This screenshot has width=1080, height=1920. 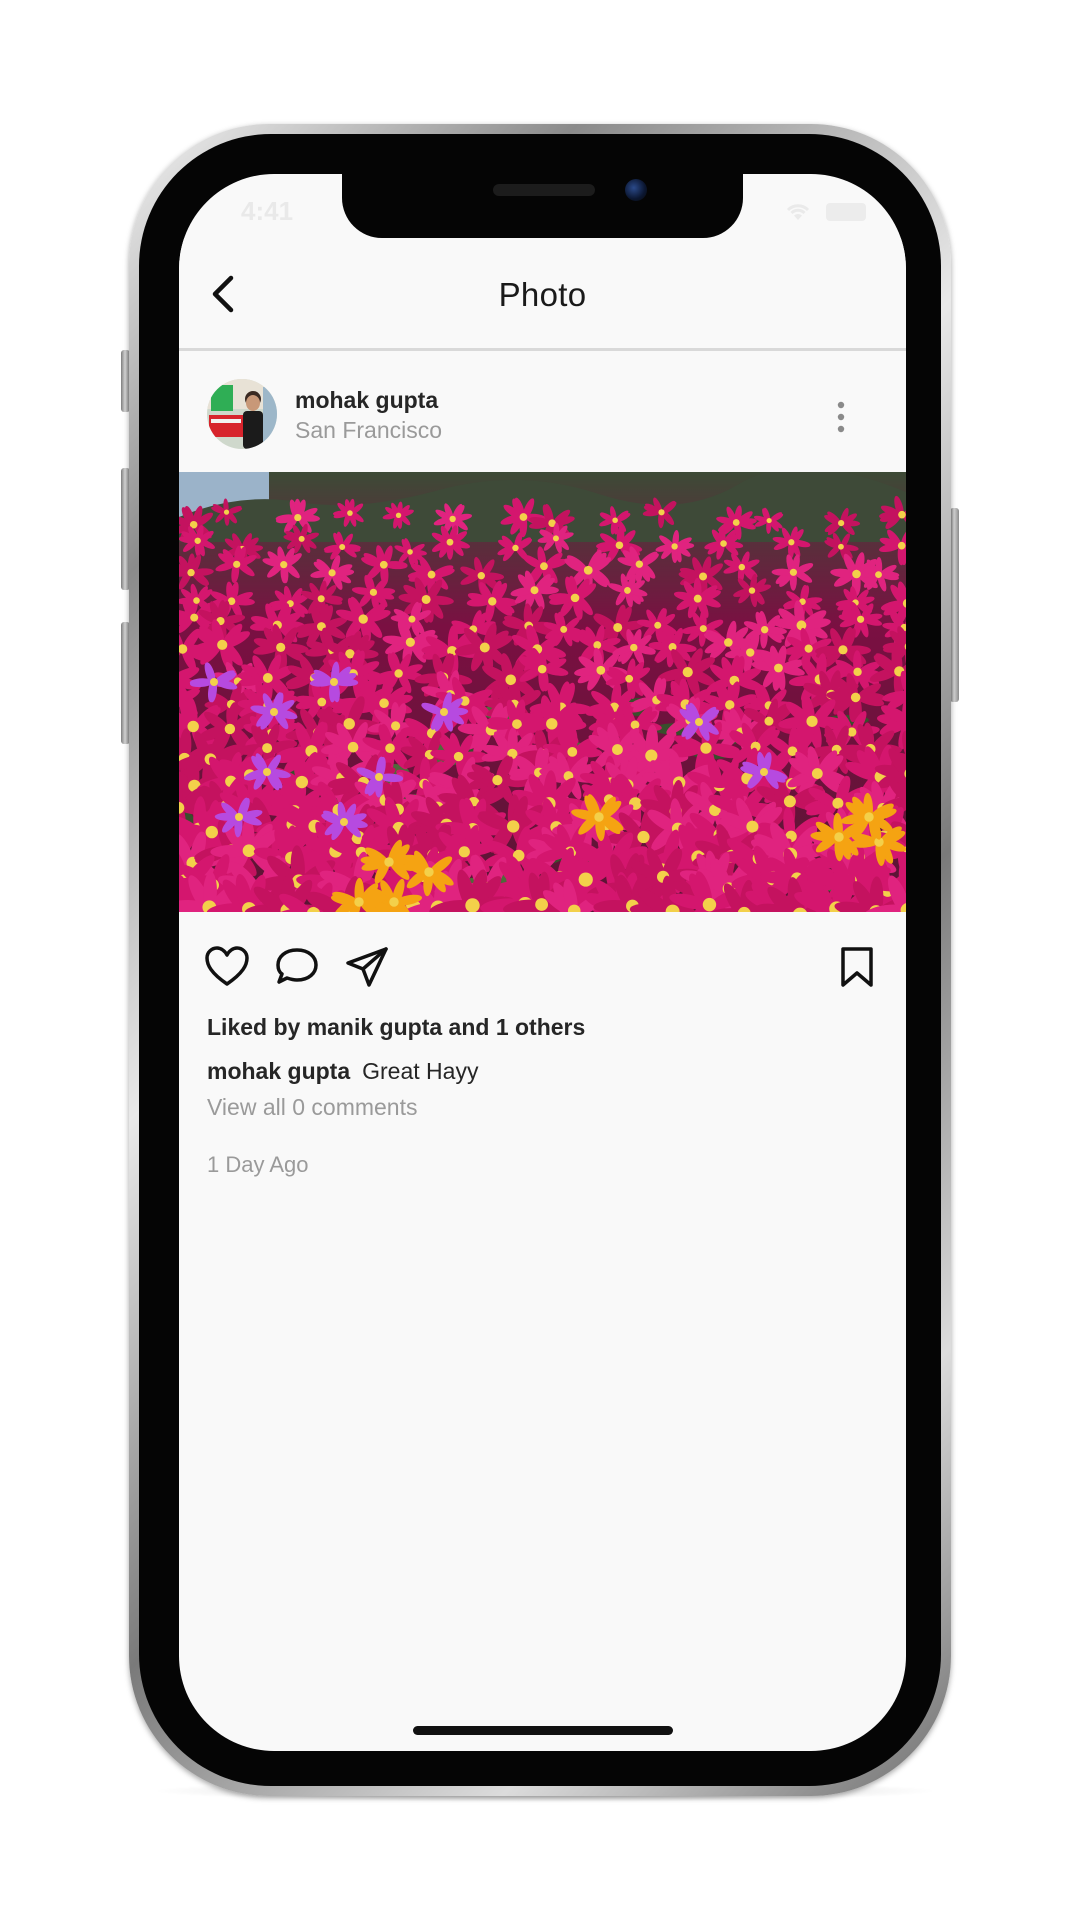 I want to click on post-actions, so click(x=542, y=962).